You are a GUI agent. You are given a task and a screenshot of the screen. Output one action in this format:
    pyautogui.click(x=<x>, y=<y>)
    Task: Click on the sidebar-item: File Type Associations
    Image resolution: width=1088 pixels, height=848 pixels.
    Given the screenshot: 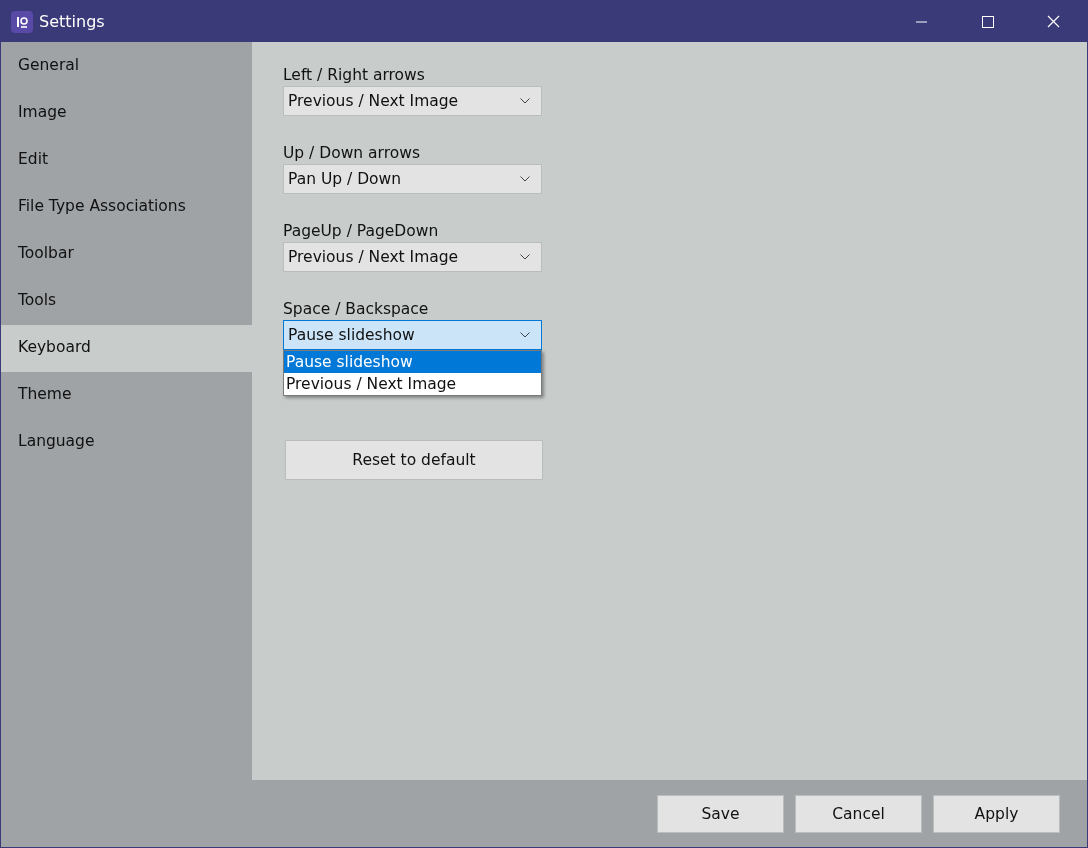 What is the action you would take?
    pyautogui.click(x=126, y=207)
    